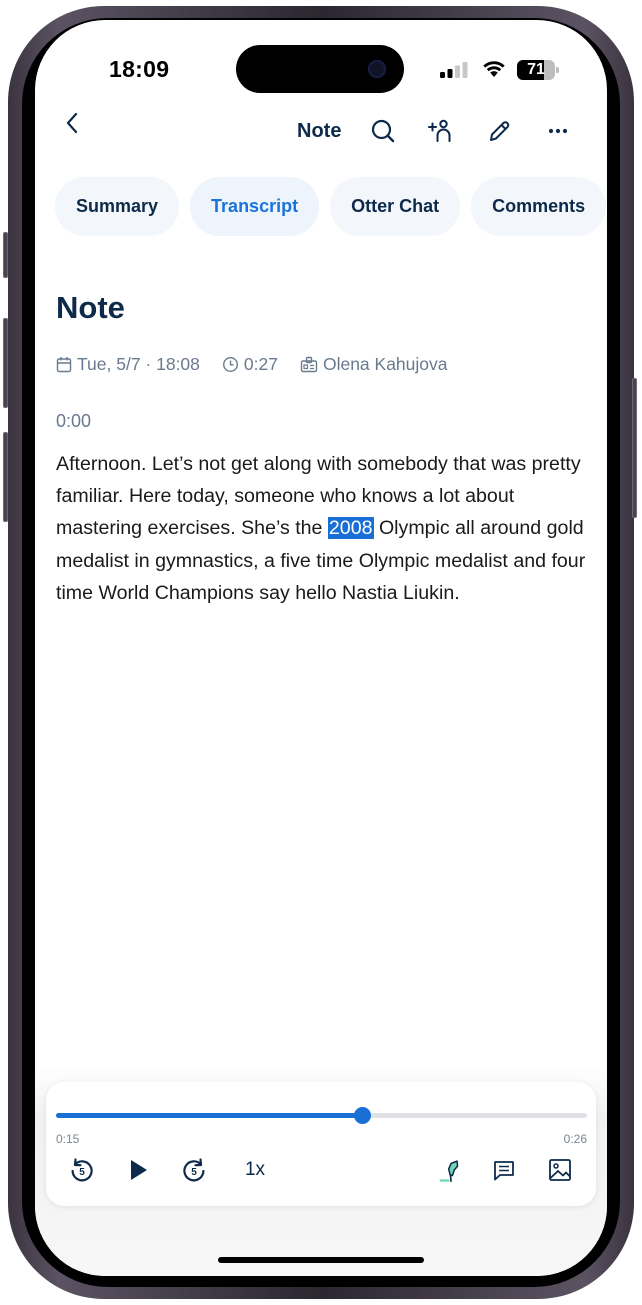 Image resolution: width=642 pixels, height=1305 pixels. Describe the element at coordinates (309, 364) in the screenshot. I see `id-badge-icon` at that location.